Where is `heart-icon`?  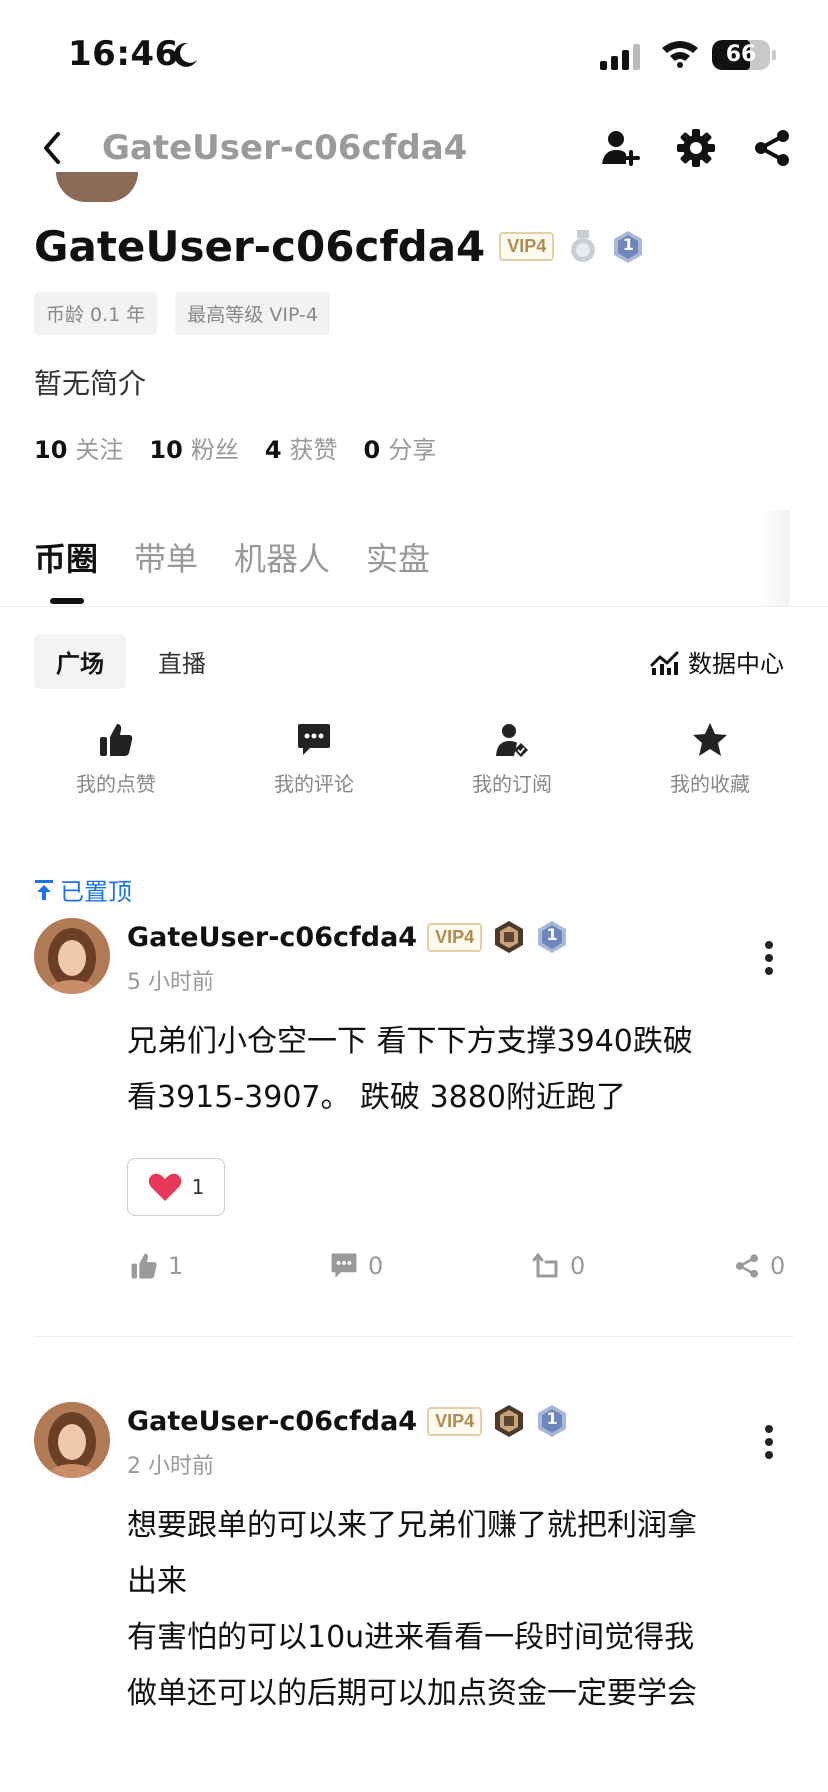
heart-icon is located at coordinates (164, 1187).